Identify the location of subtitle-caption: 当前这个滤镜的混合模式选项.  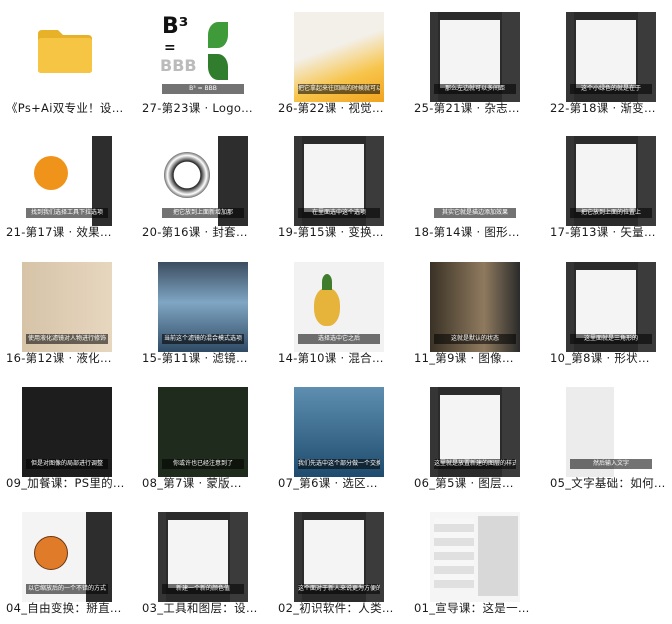
(203, 339).